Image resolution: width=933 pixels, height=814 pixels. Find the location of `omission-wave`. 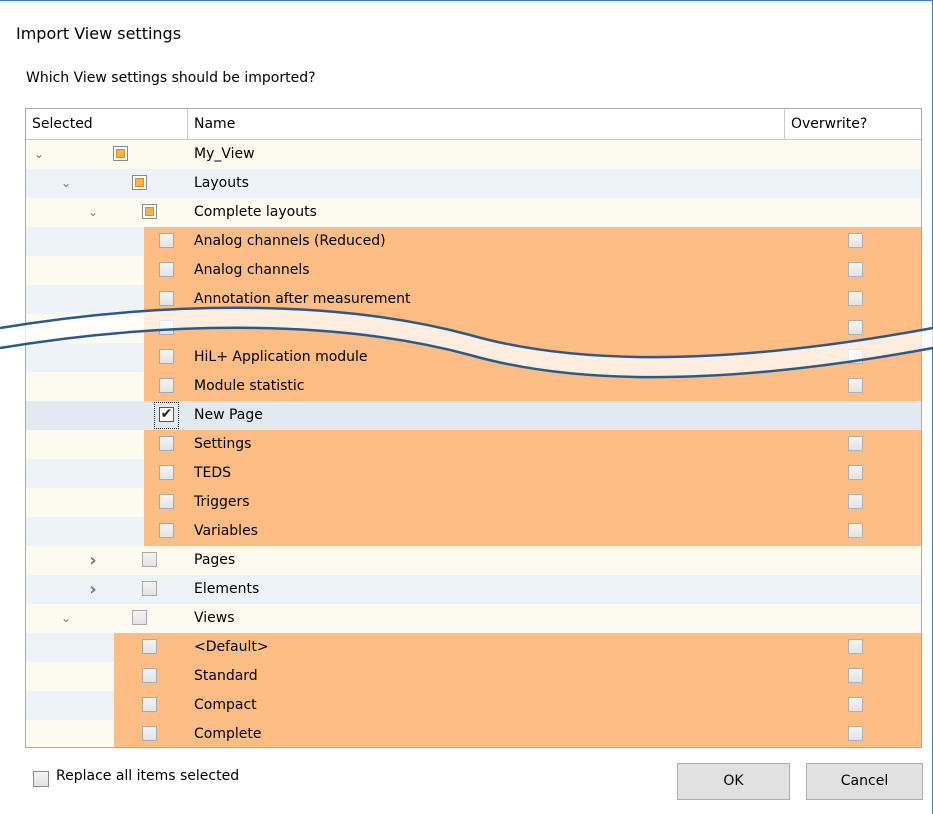

omission-wave is located at coordinates (466, 342).